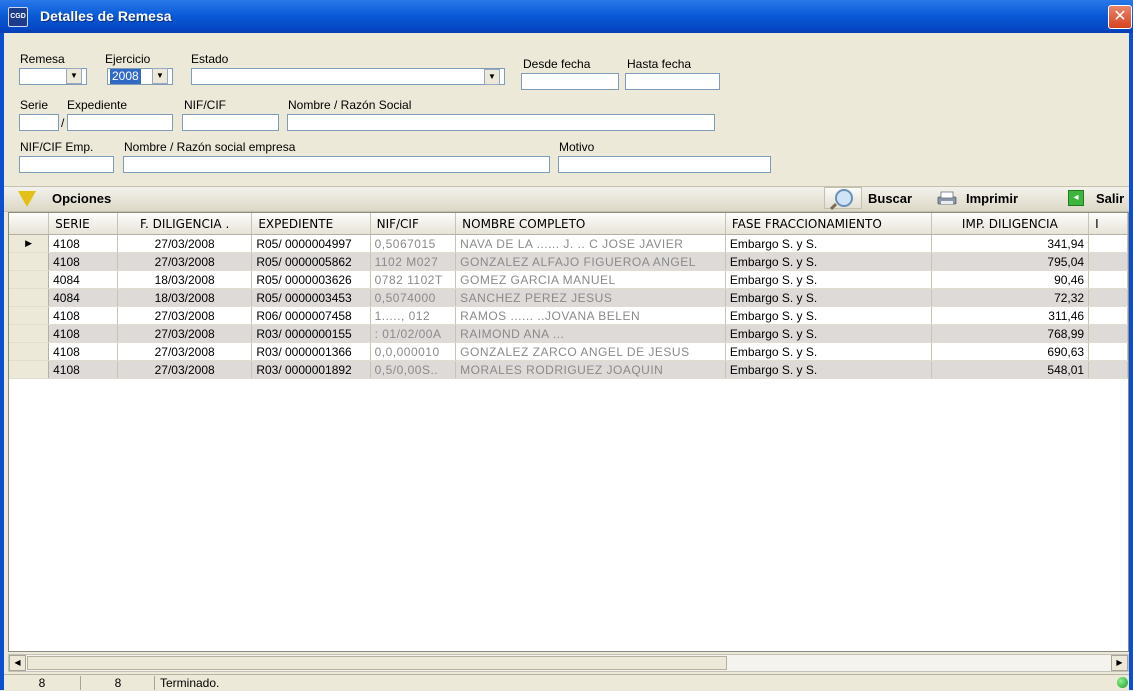 This screenshot has height=691, width=1133. Describe the element at coordinates (590, 297) in the screenshot. I see `cell-nombre: SANCHEZ PEREZ JESUS` at that location.